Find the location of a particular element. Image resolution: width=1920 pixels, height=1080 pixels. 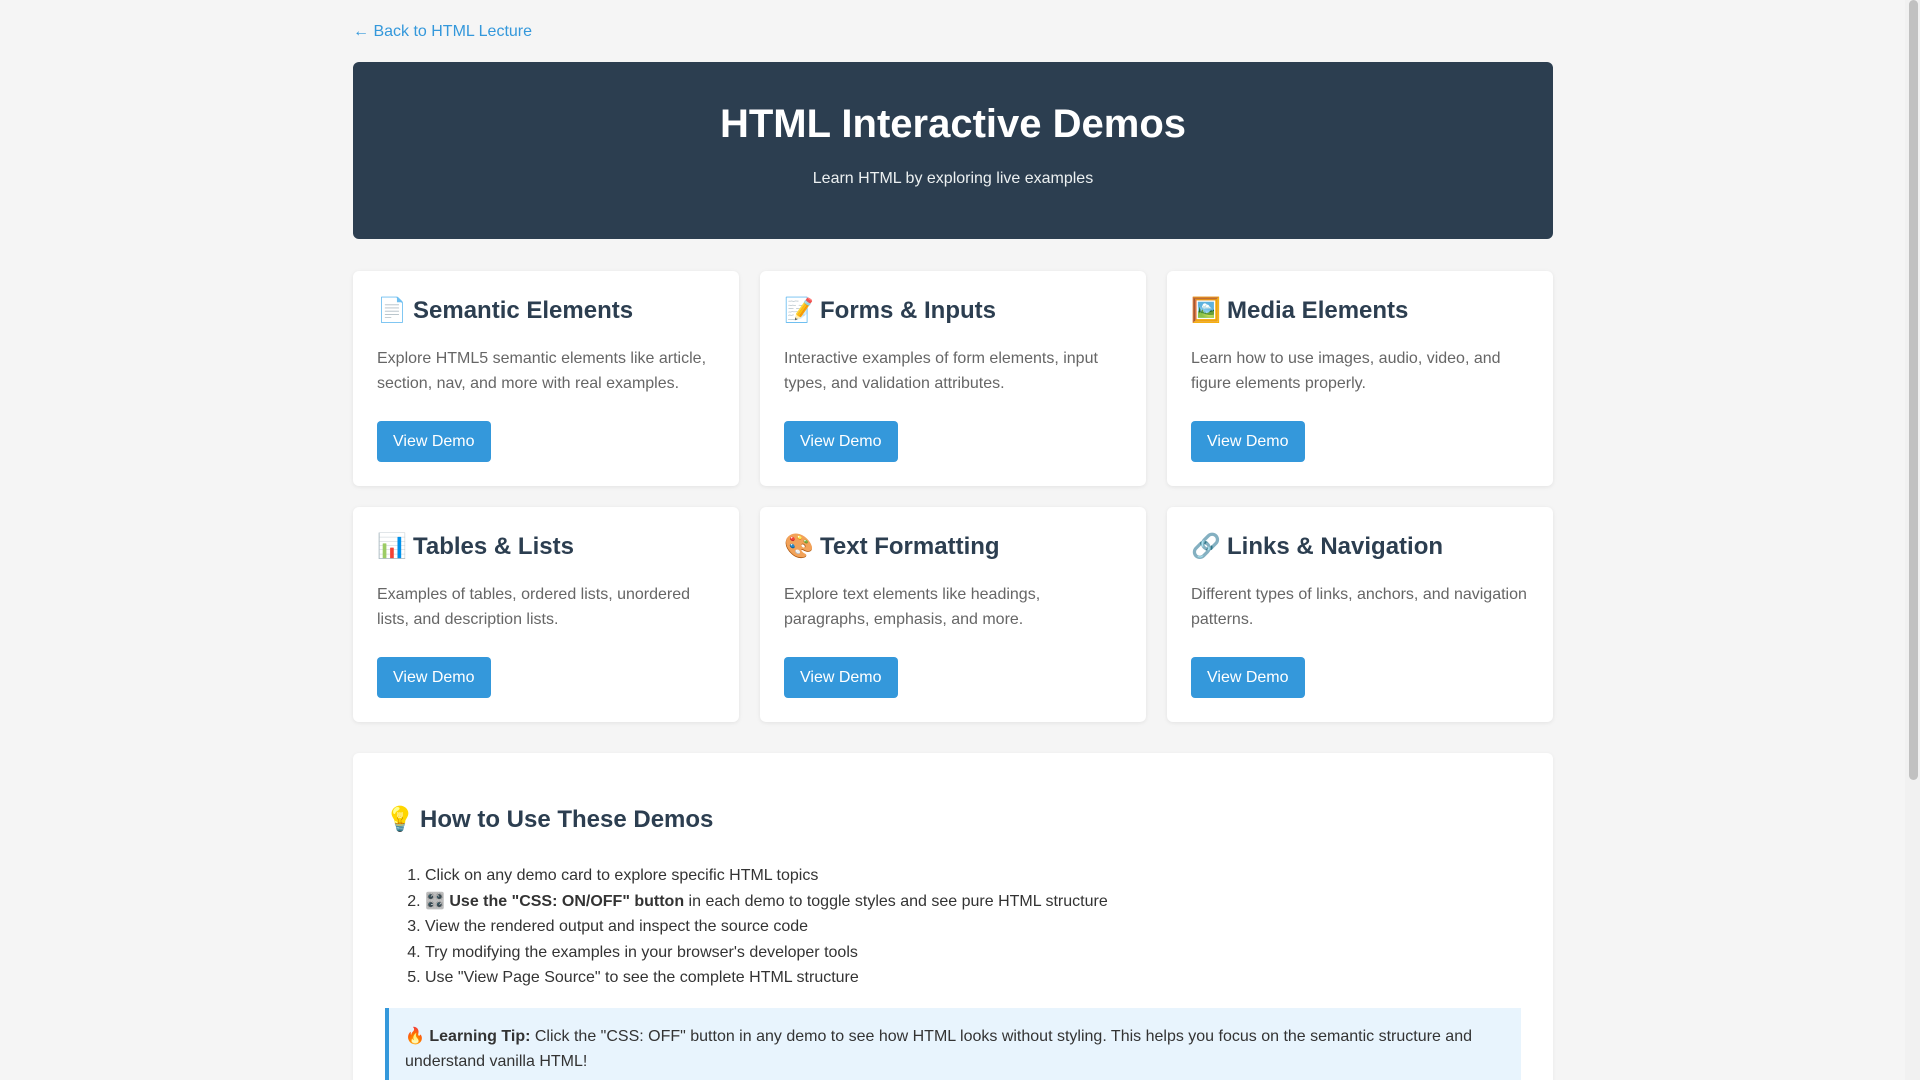

card-title-text: Forms & Inputs is located at coordinates (908, 310).